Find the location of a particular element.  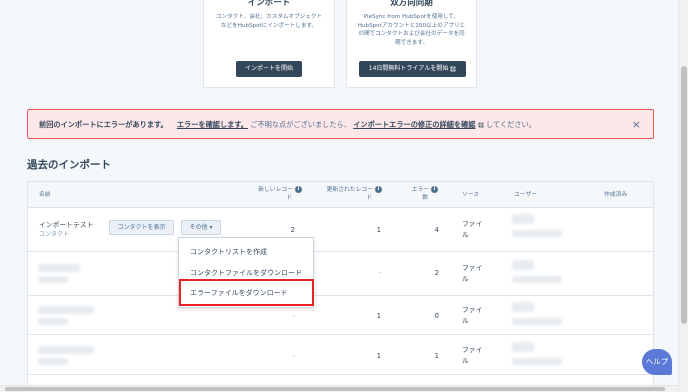

column-header-new-records: 新しいレコー i ド is located at coordinates (274, 194).